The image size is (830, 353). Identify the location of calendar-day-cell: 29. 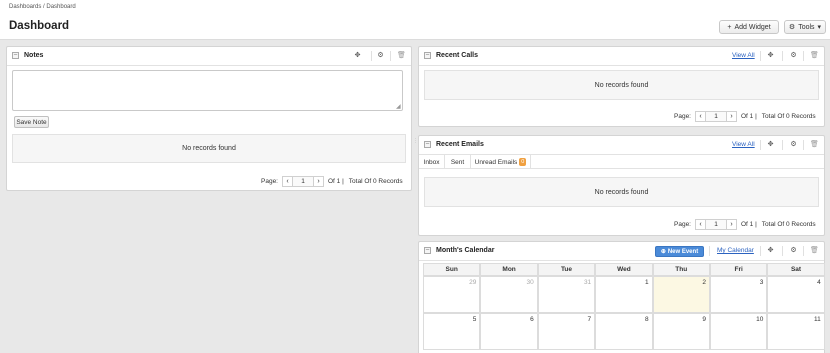
(452, 294).